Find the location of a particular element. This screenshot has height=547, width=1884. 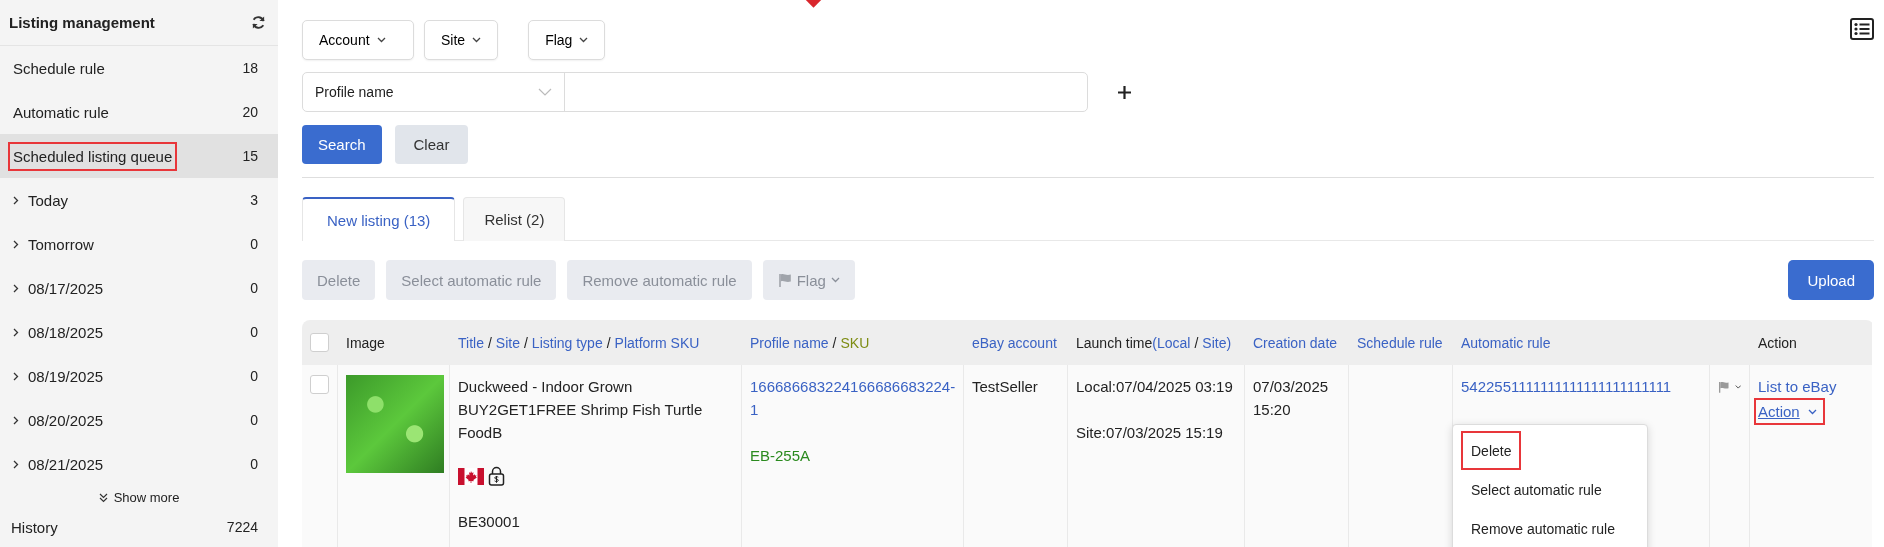

column-sort-link: Automatic rule is located at coordinates (1506, 342).